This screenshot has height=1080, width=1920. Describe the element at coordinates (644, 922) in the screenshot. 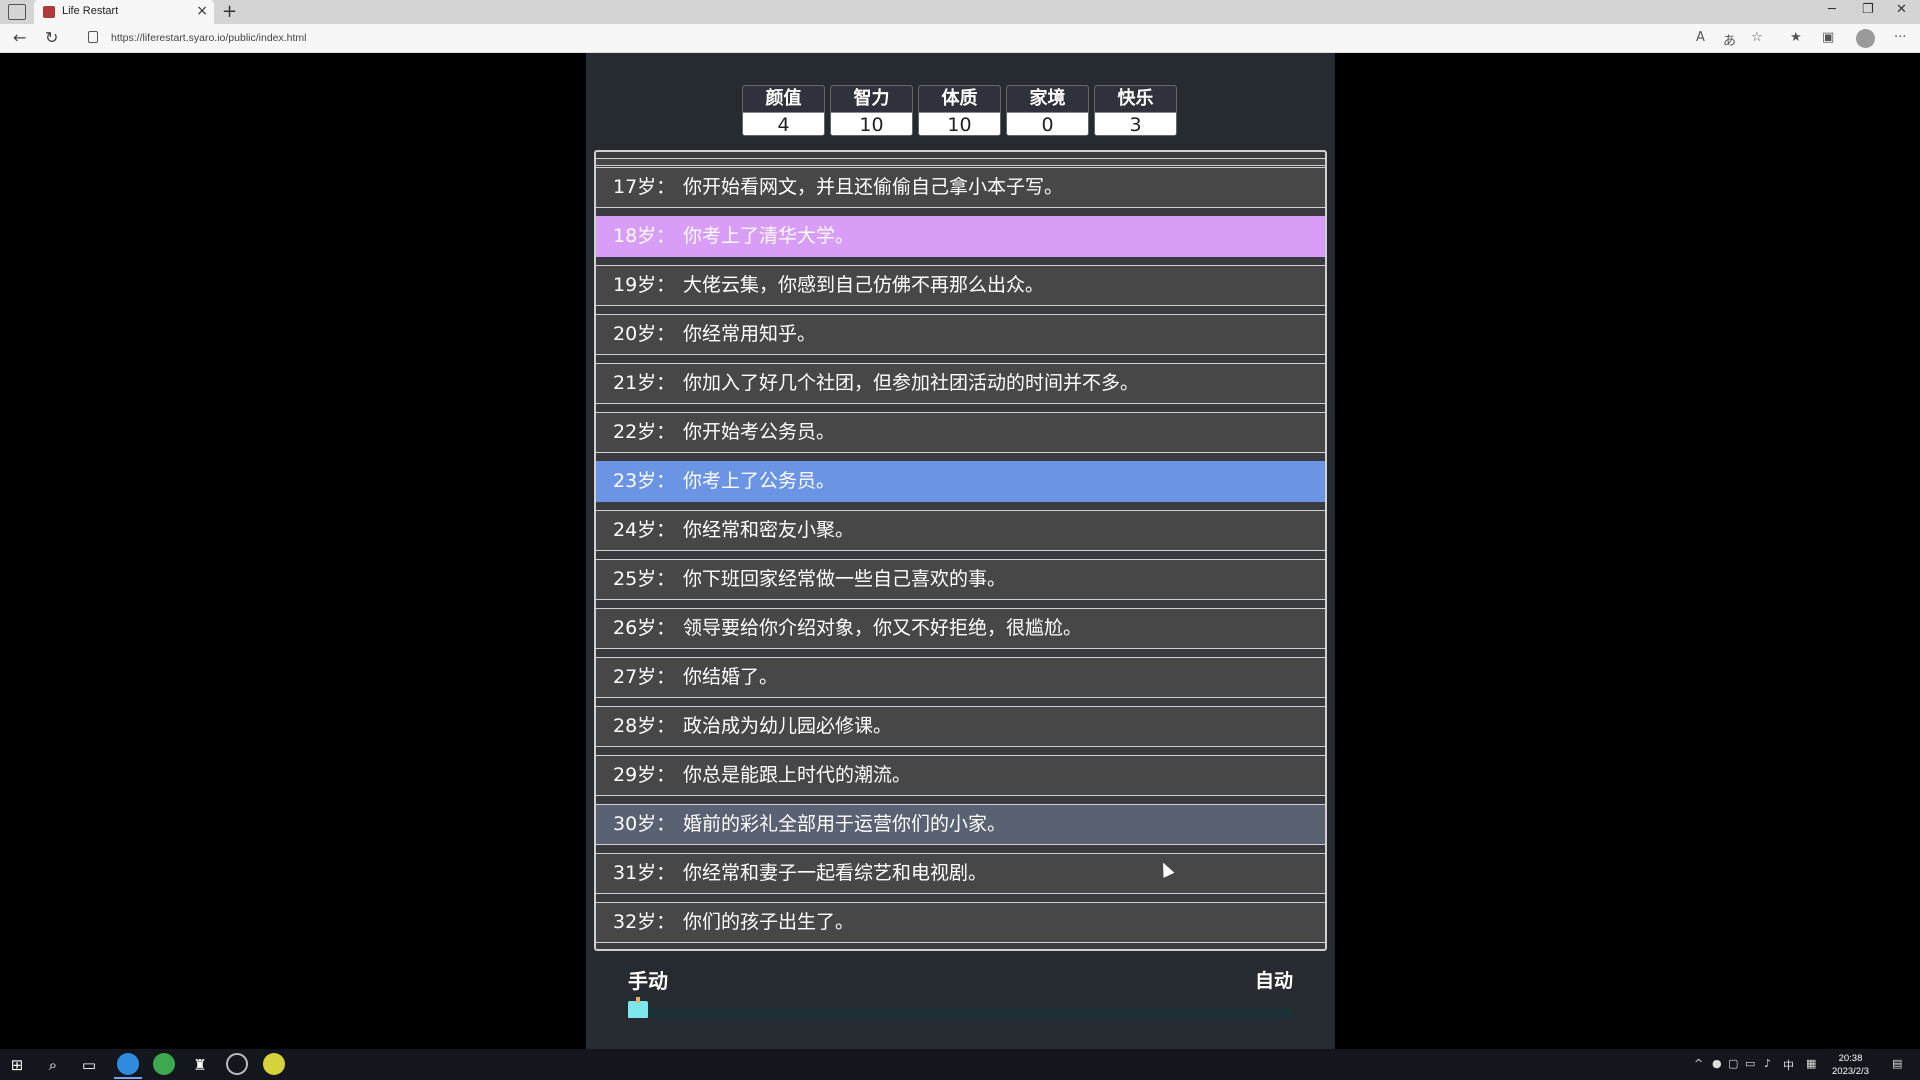

I see `event-age: 32岁：` at that location.